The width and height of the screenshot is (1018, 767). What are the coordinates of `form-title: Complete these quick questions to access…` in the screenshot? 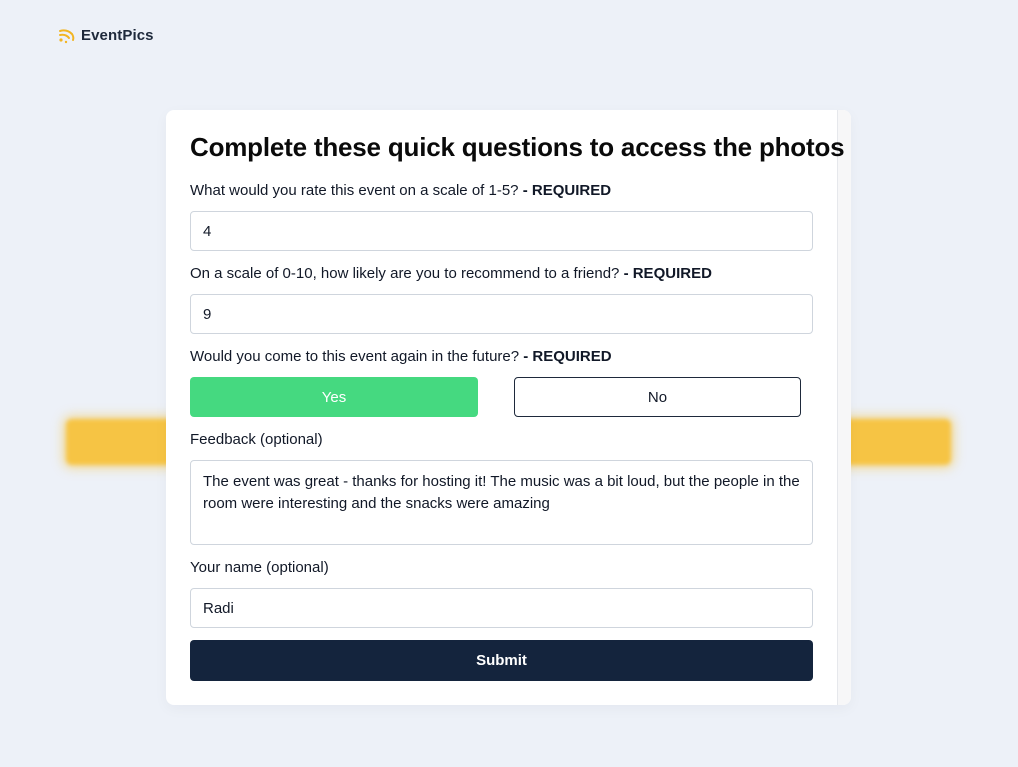 It's located at (517, 147).